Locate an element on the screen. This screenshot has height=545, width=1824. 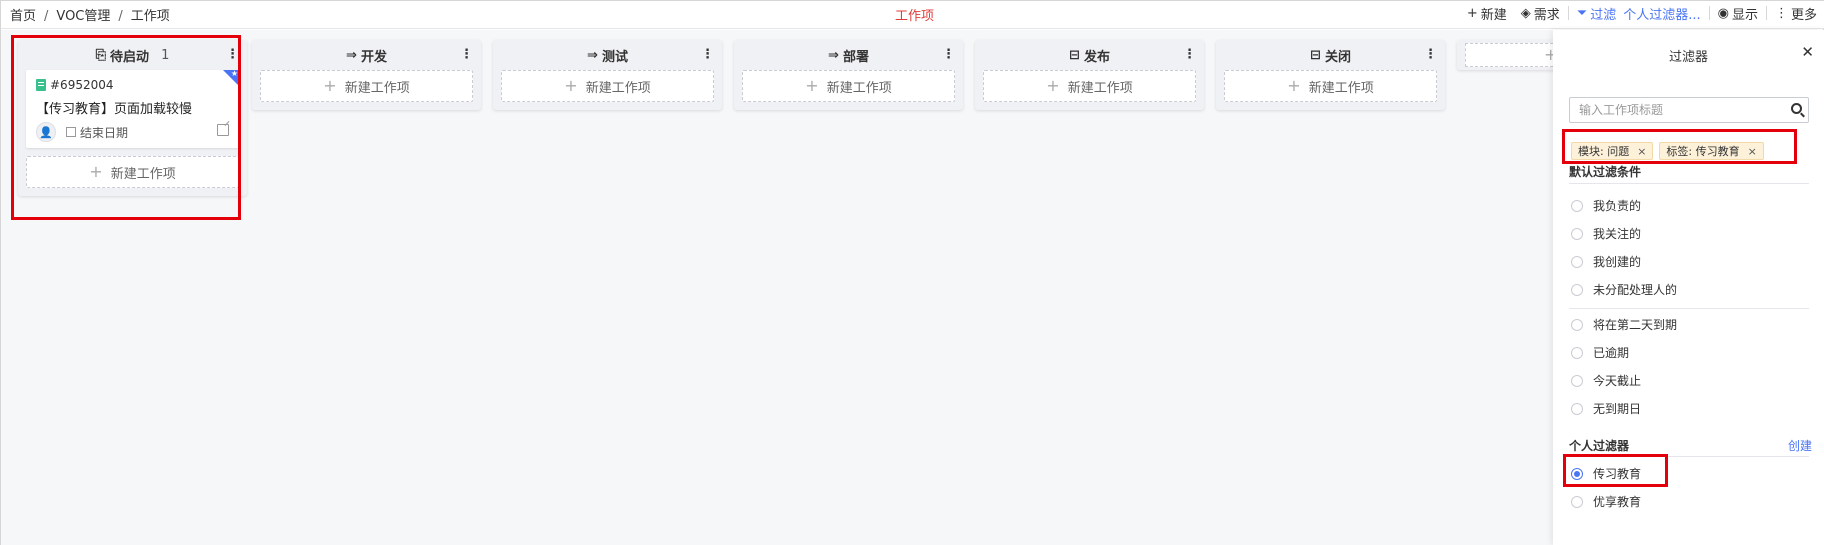
funnel-icon: ⏷ is located at coordinates (1582, 13).